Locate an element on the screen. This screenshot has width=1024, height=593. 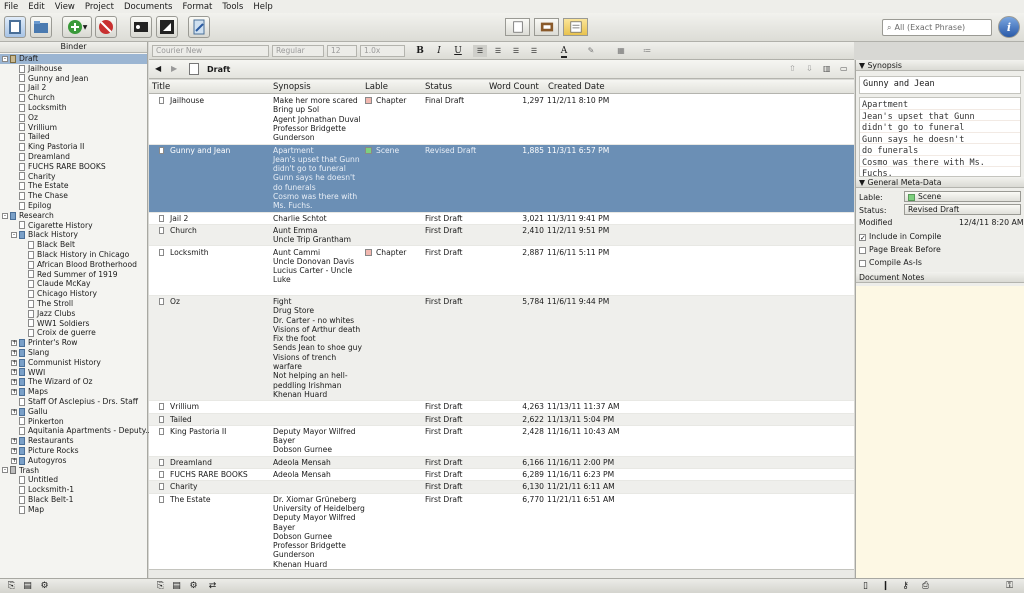
binder-item: Black History in Chicago is located at coordinates (73, 255).